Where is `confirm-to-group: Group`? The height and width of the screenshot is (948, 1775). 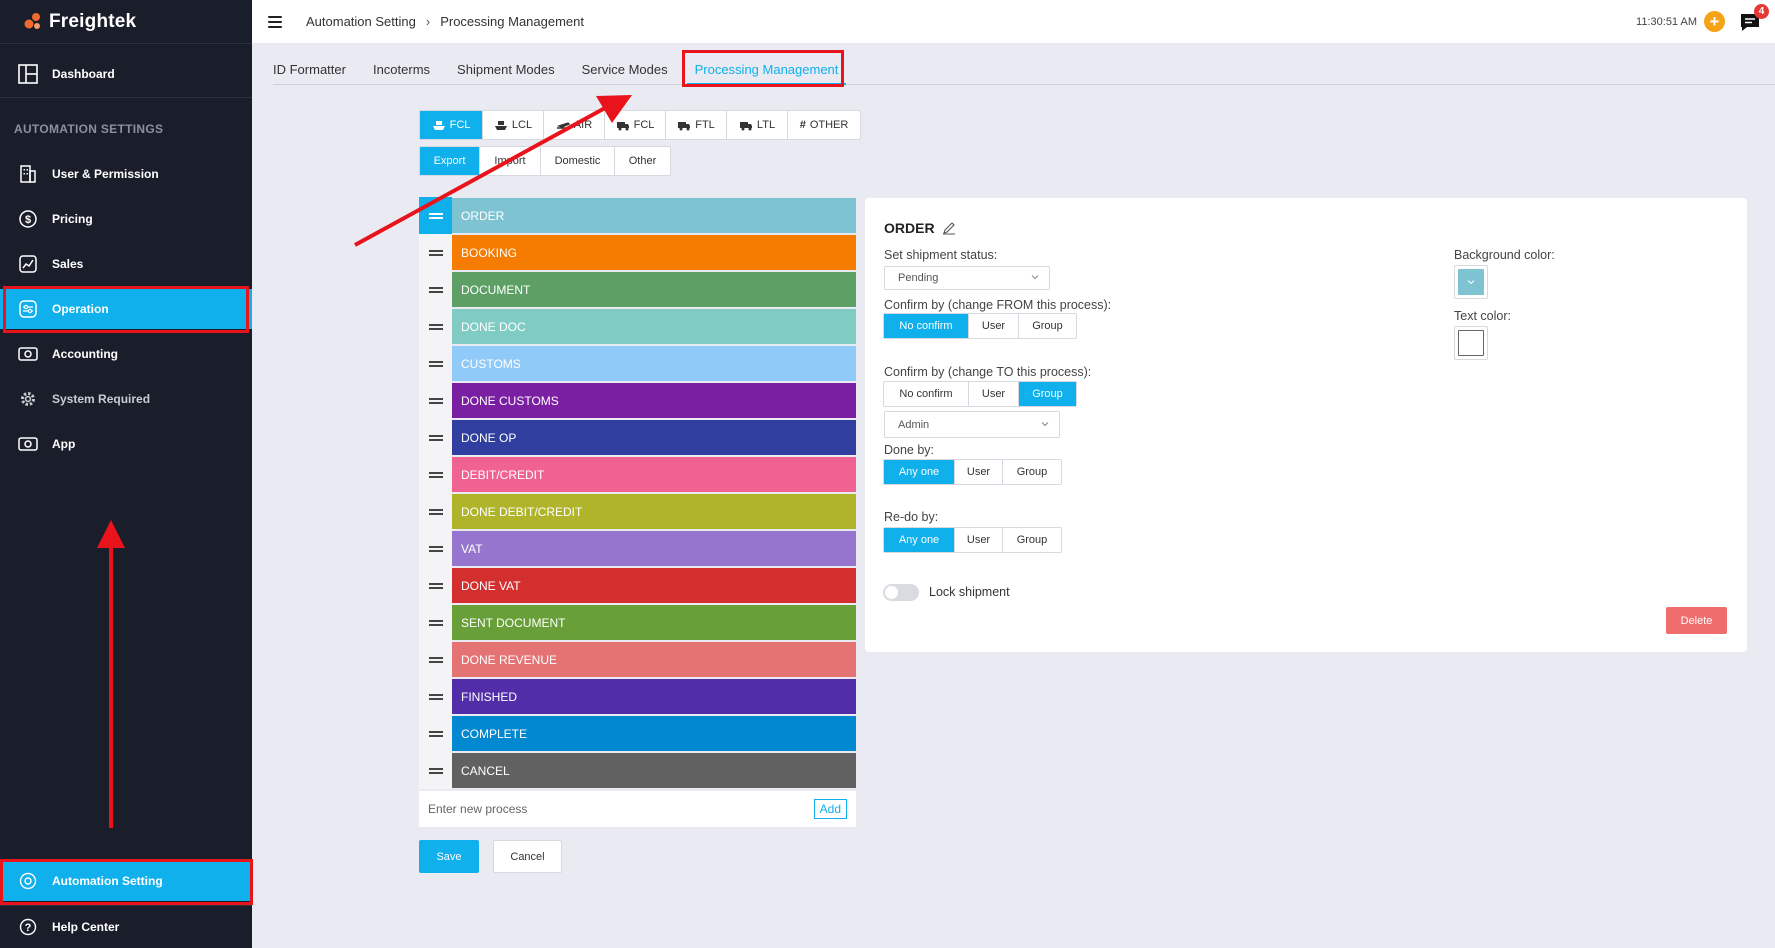 confirm-to-group: Group is located at coordinates (1047, 394).